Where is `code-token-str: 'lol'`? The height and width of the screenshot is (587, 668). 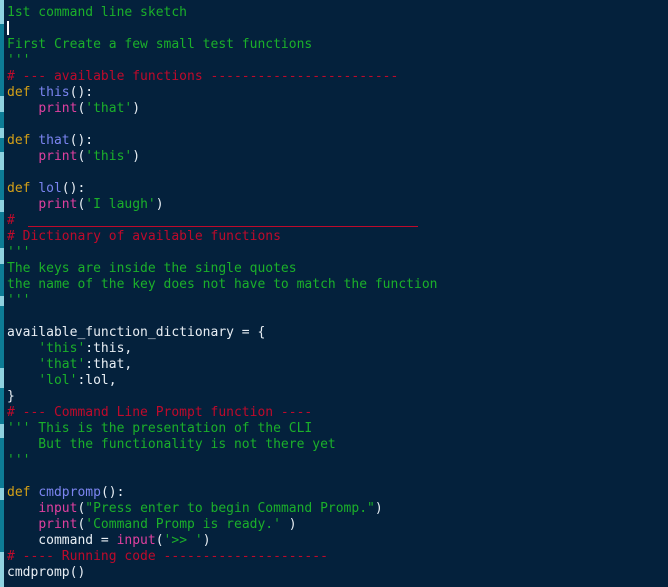
code-token-str: 'lol' is located at coordinates (58, 380).